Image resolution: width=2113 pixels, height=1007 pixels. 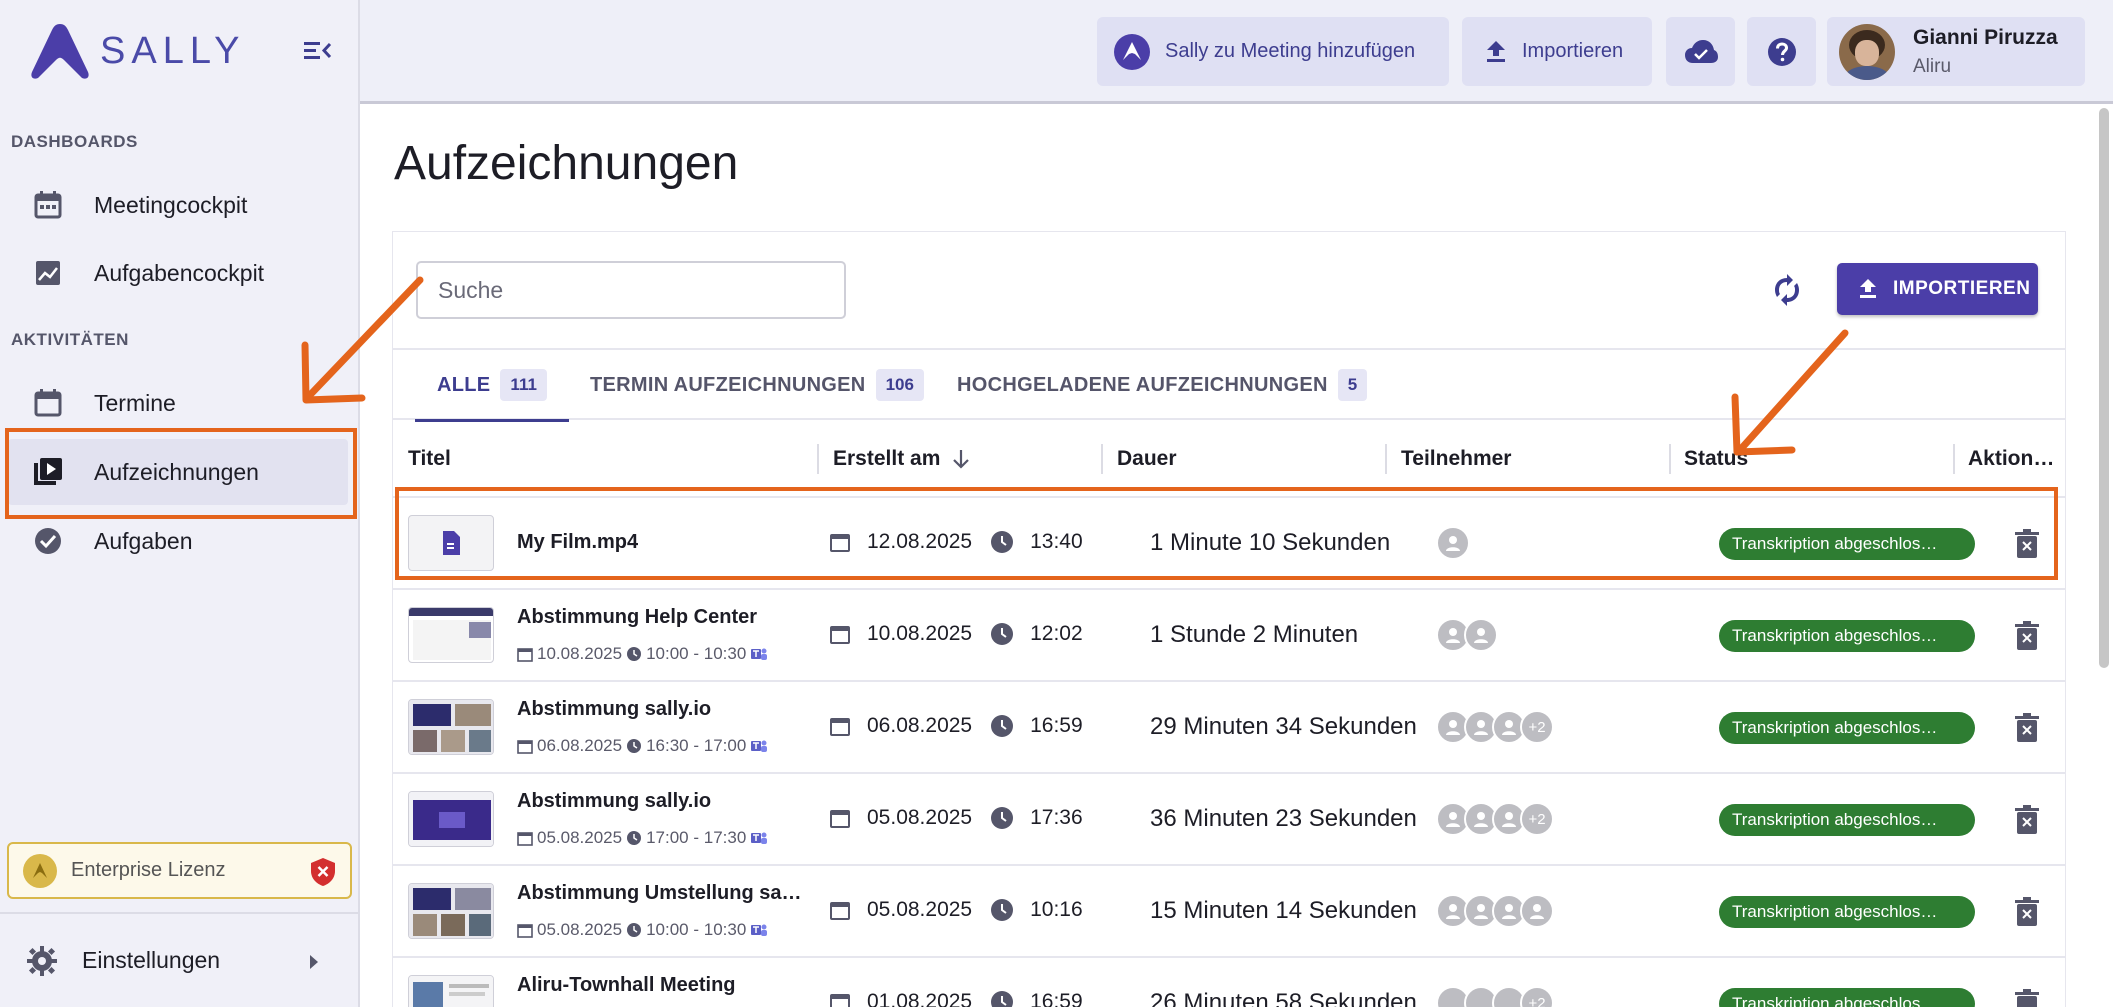 What do you see at coordinates (580, 929) in the screenshot?
I see `row-meeting-date: 05.08.2025` at bounding box center [580, 929].